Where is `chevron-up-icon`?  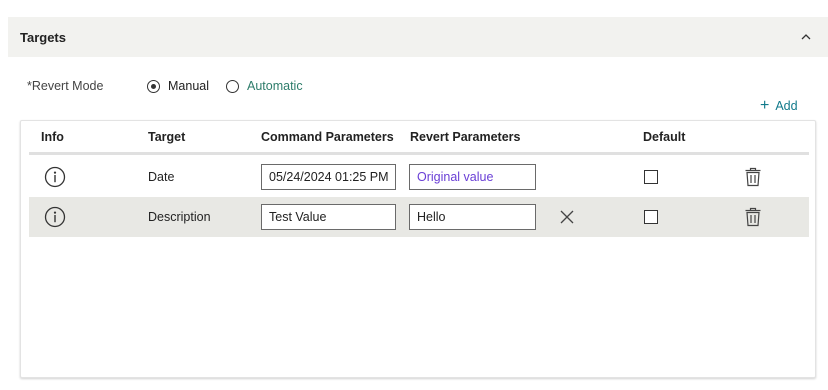 chevron-up-icon is located at coordinates (806, 37).